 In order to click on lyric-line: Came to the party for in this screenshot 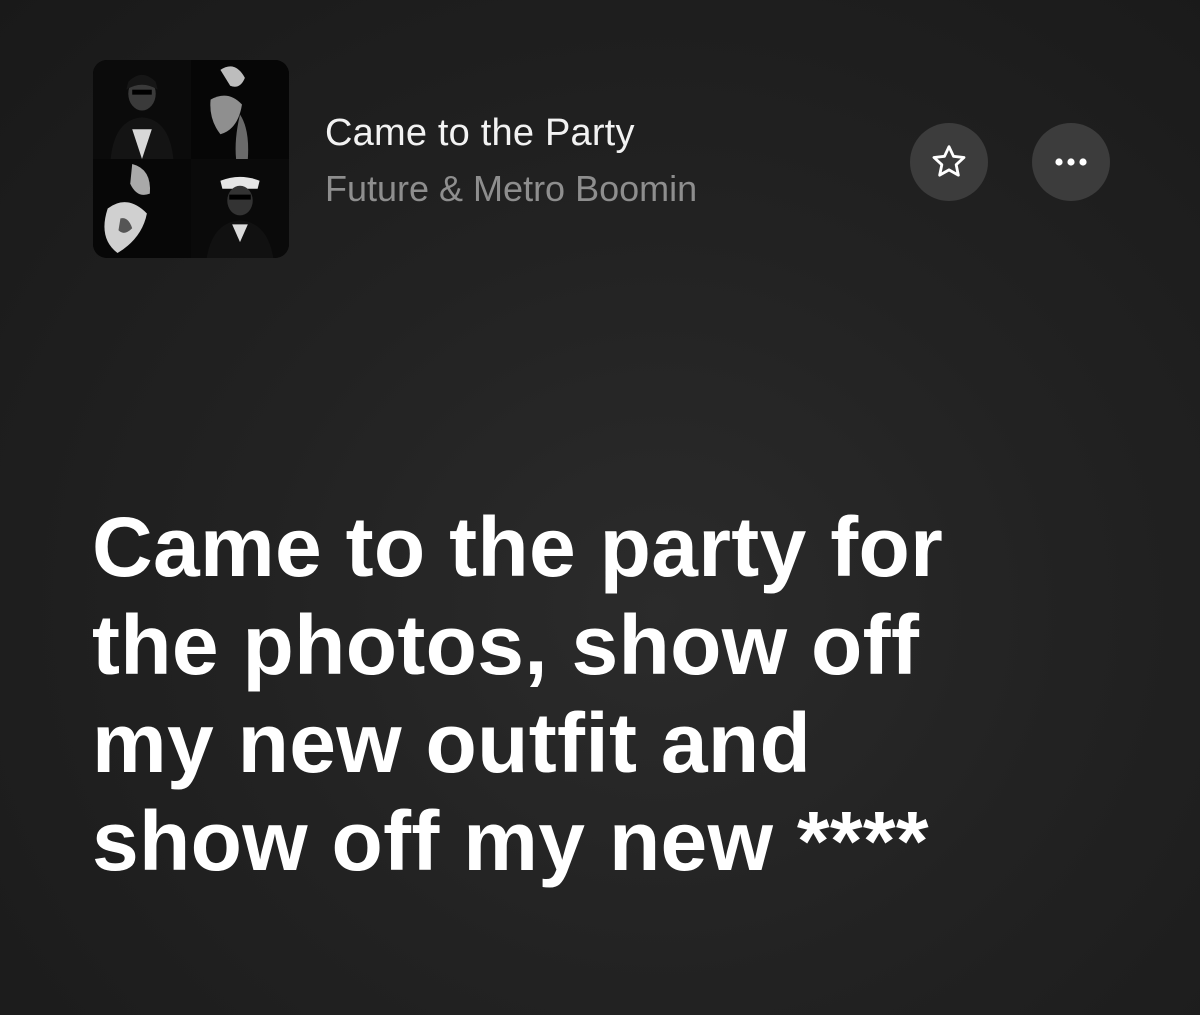, I will do `click(602, 547)`.